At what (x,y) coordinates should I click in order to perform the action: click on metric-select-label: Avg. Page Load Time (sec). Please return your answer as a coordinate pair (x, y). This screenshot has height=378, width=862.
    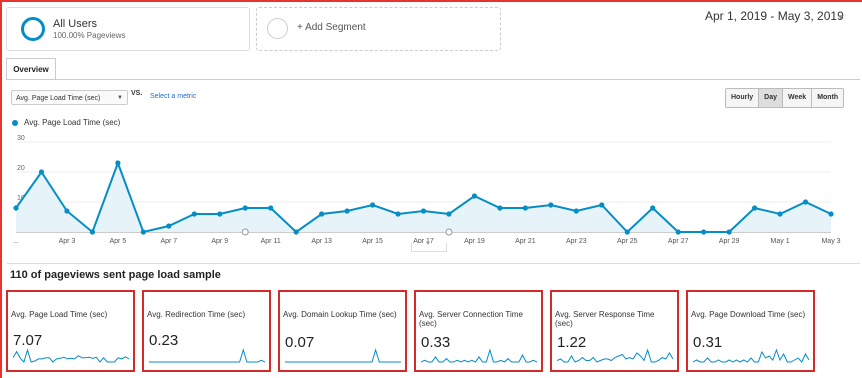
    Looking at the image, I should click on (58, 98).